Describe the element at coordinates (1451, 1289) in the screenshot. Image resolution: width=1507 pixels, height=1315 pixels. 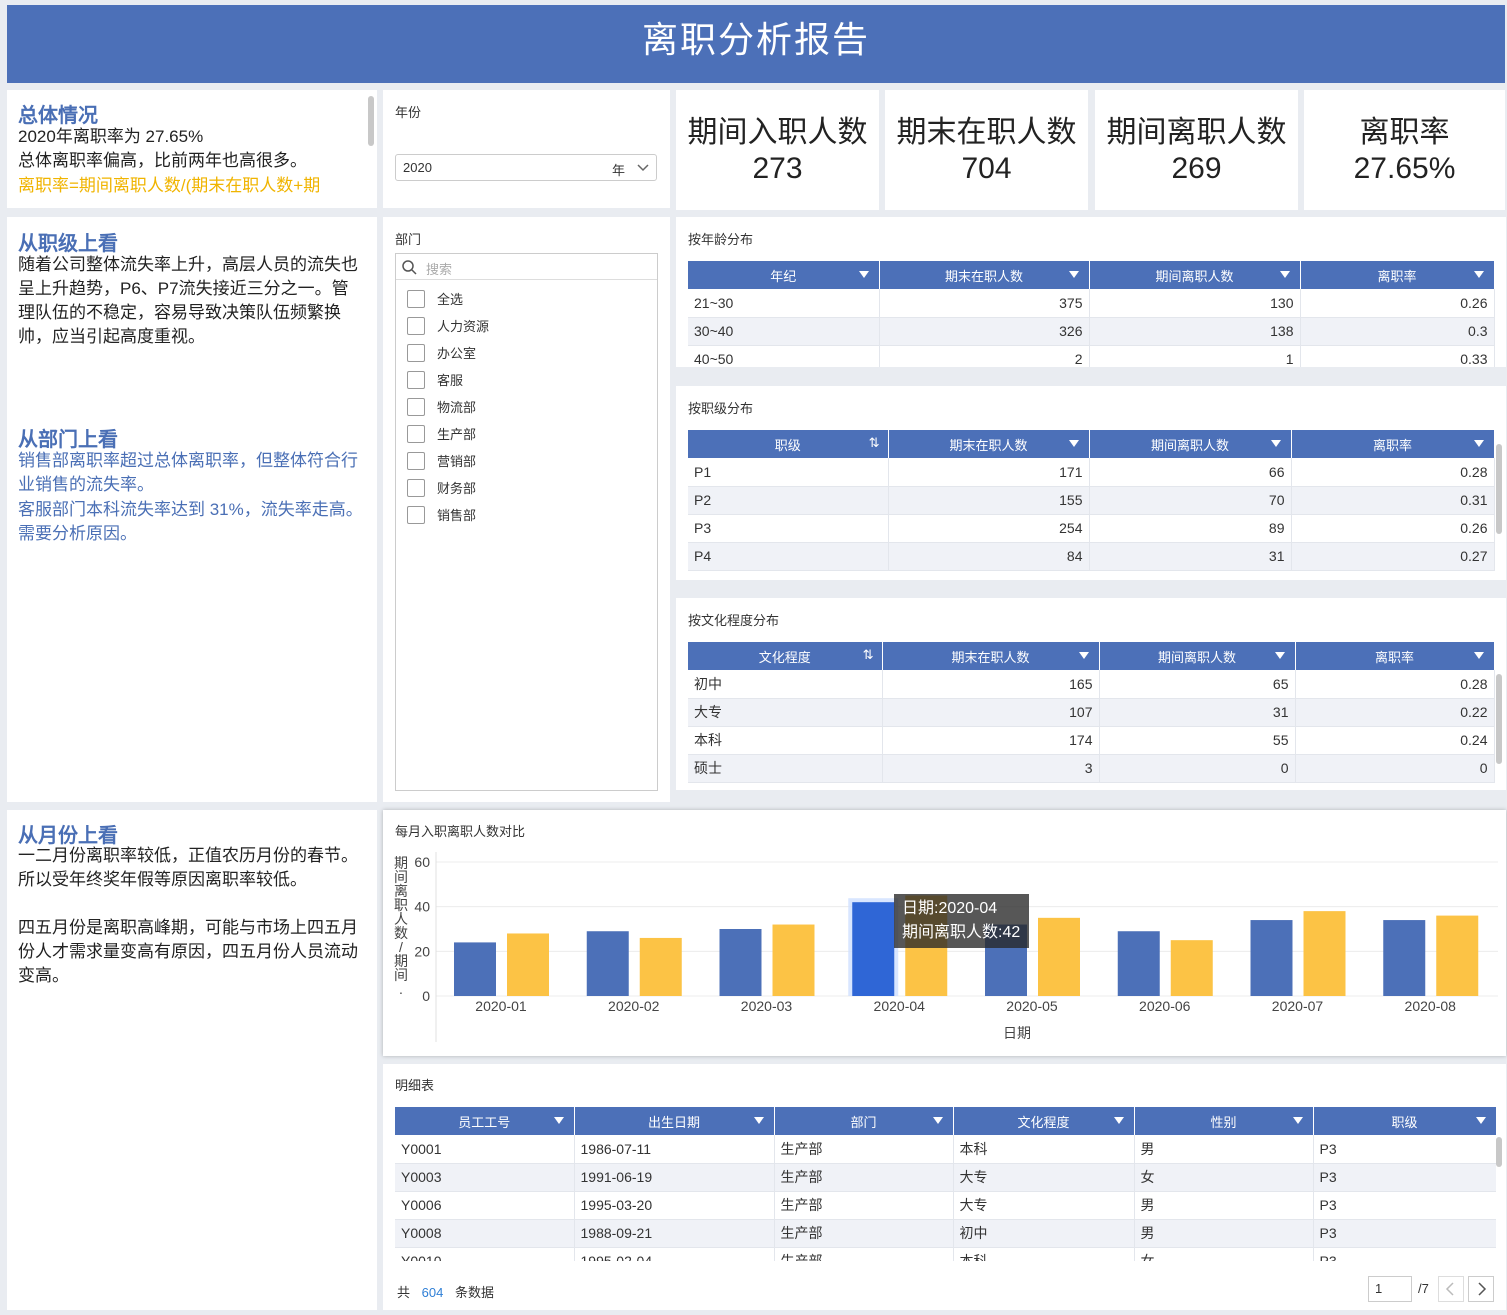
I see `prev-page-button` at that location.